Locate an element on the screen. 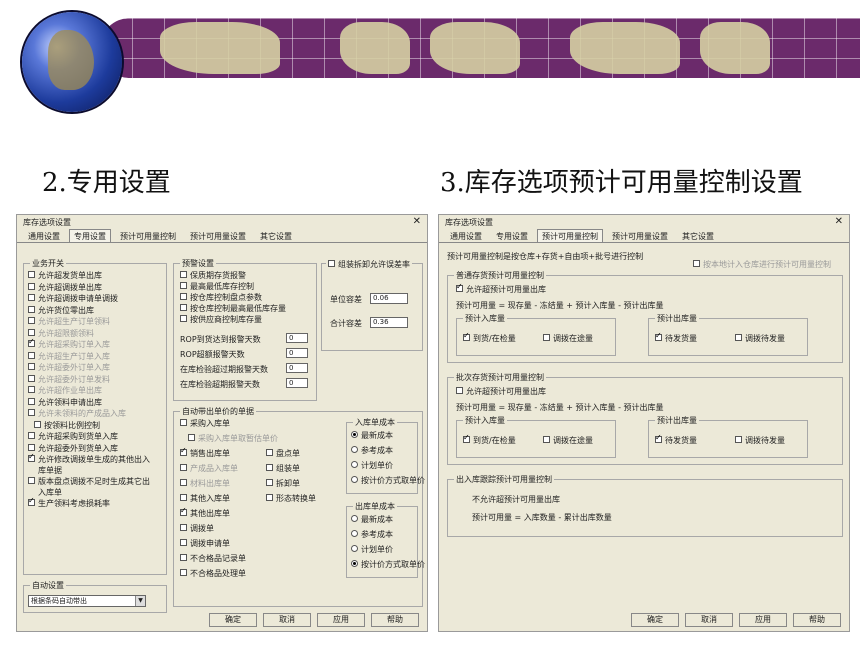 This screenshot has width=860, height=645. checkbox-item: 拆卸单 is located at coordinates (283, 483).